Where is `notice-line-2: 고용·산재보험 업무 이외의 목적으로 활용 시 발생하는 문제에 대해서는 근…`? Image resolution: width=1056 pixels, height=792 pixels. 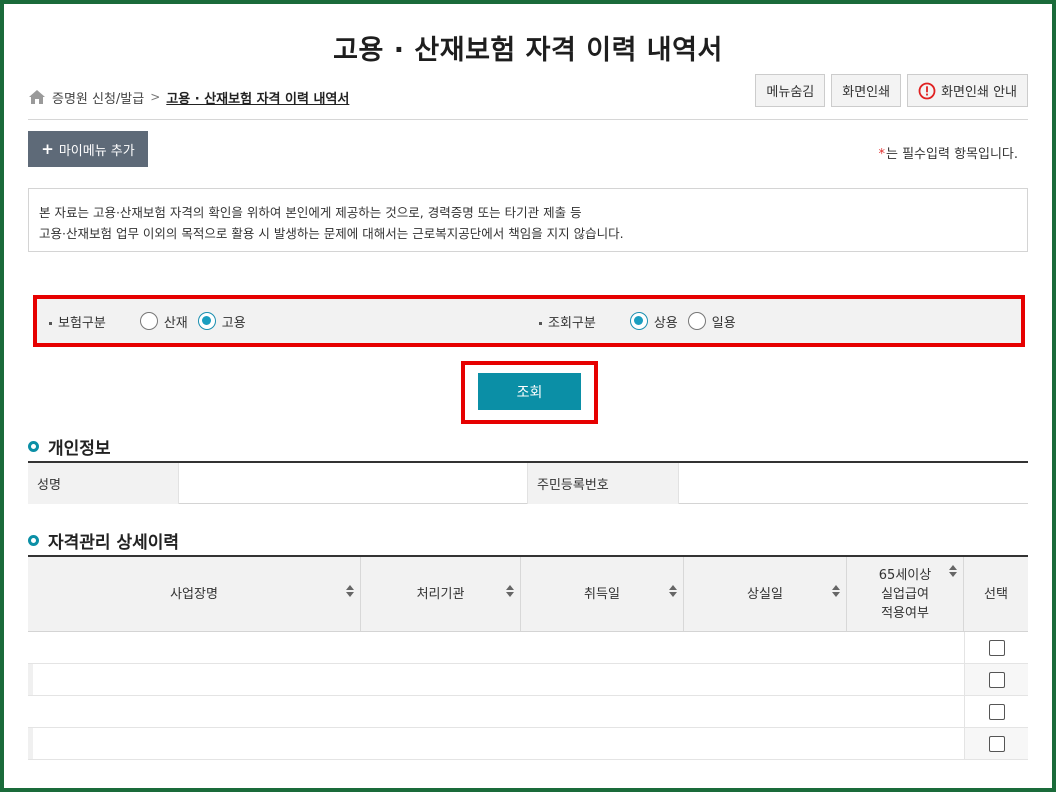
notice-line-2: 고용·산재보험 업무 이외의 목적으로 활용 시 발생하는 문제에 대해서는 근… is located at coordinates (331, 233).